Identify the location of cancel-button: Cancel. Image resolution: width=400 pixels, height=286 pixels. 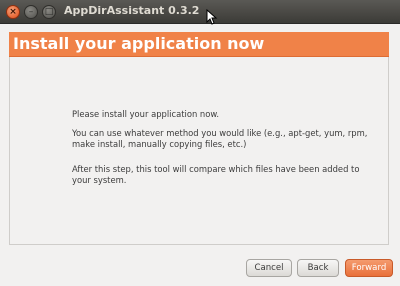
(269, 268).